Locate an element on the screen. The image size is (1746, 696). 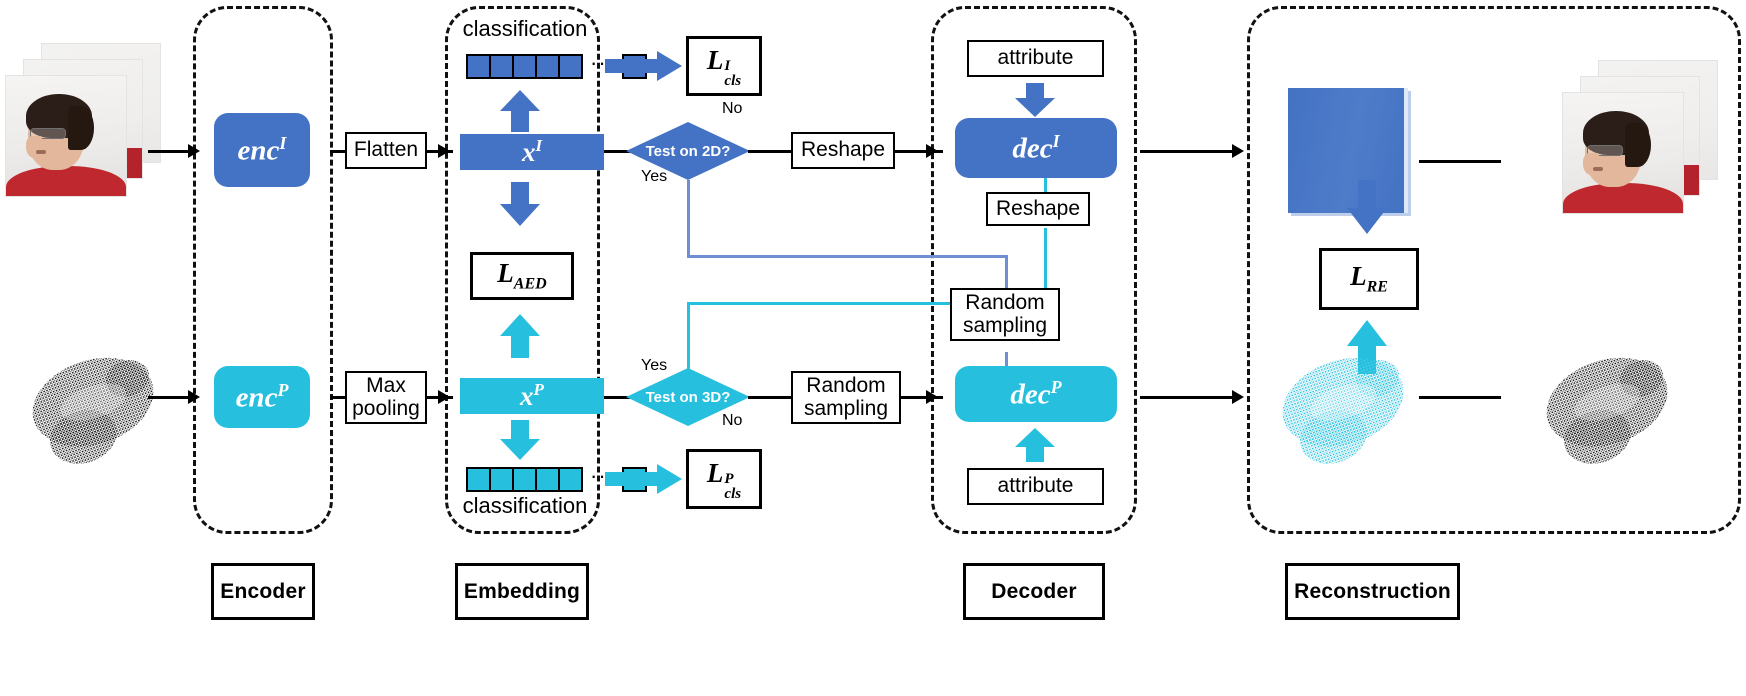
flatten-label: Flatten is located at coordinates (386, 150).